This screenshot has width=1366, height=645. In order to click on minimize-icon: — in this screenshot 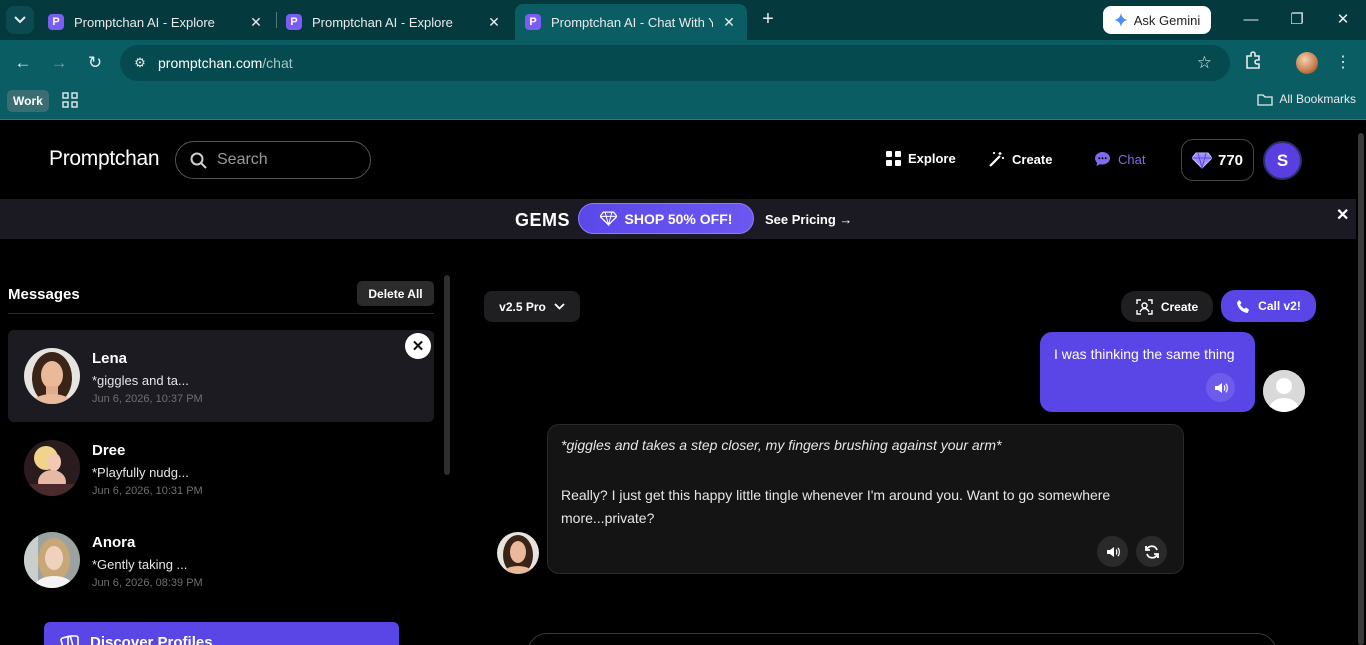, I will do `click(1251, 20)`.